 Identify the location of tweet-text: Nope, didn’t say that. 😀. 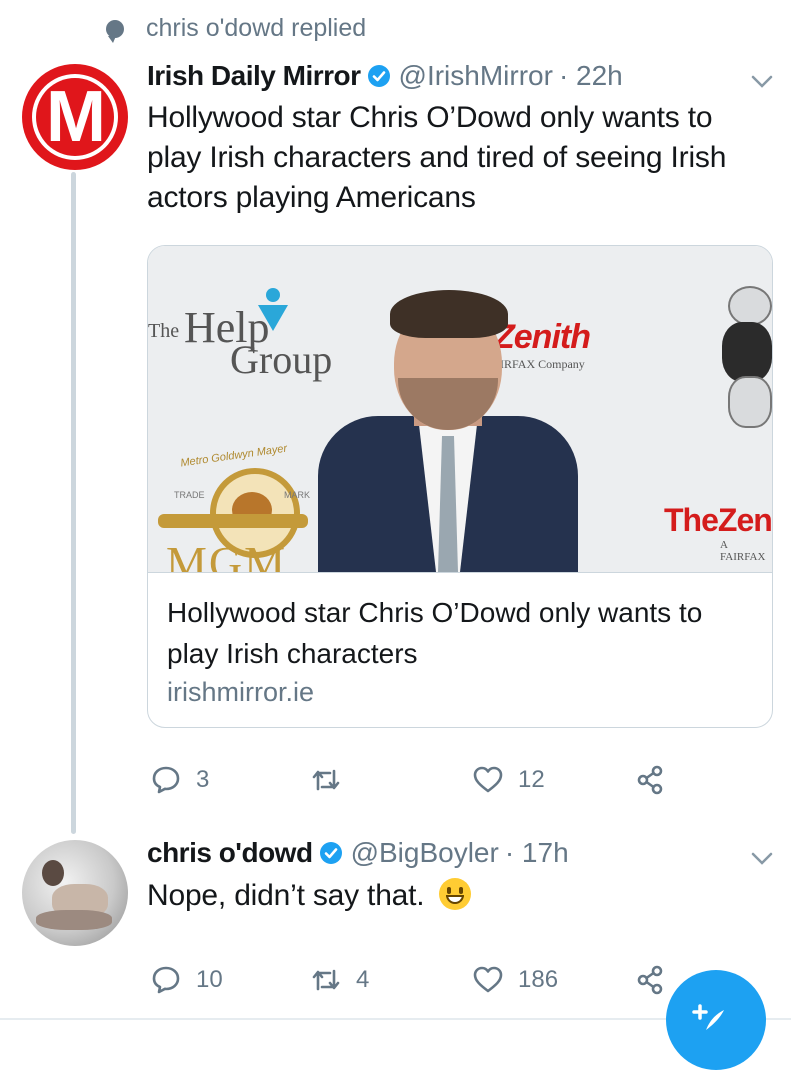
(309, 896).